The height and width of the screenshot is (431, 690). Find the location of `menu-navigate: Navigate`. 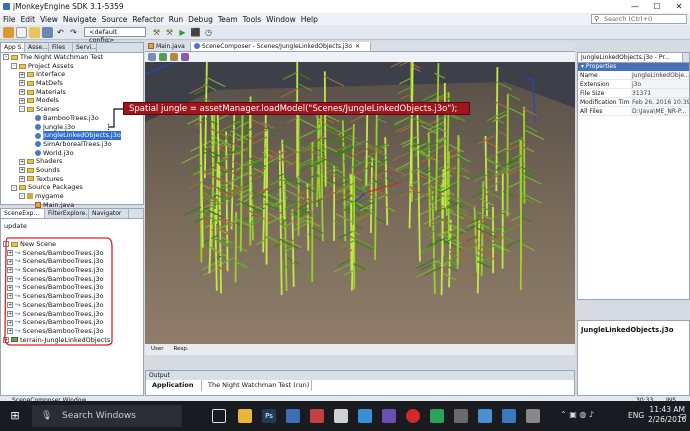

menu-navigate: Navigate is located at coordinates (80, 19).